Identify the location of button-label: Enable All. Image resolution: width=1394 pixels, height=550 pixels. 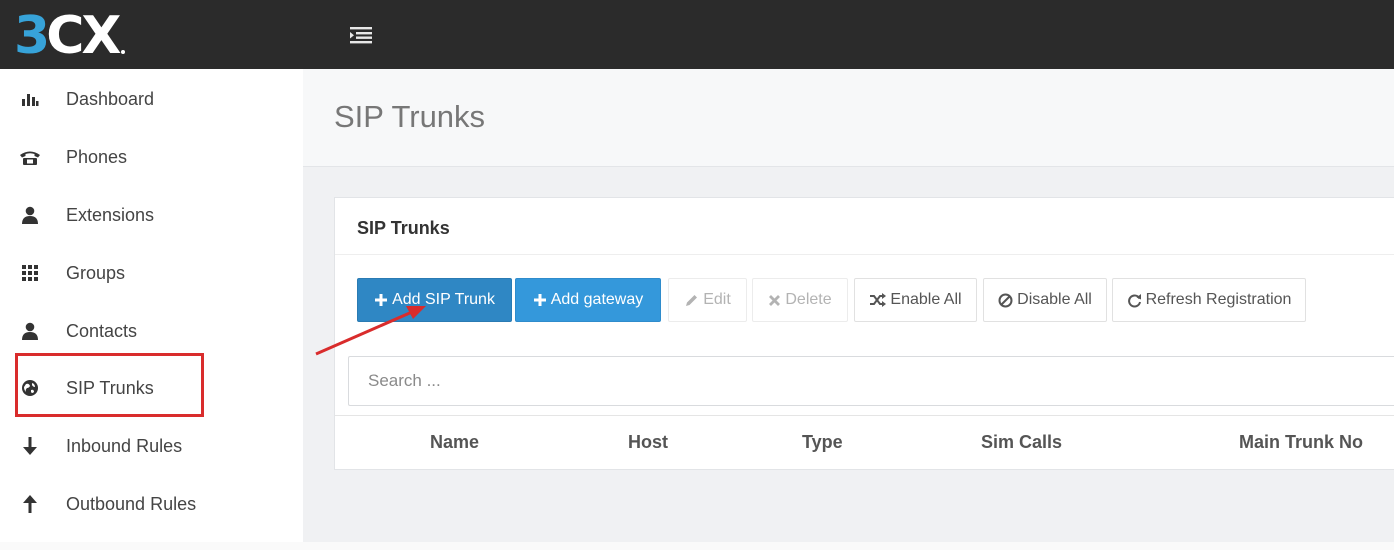
(926, 299).